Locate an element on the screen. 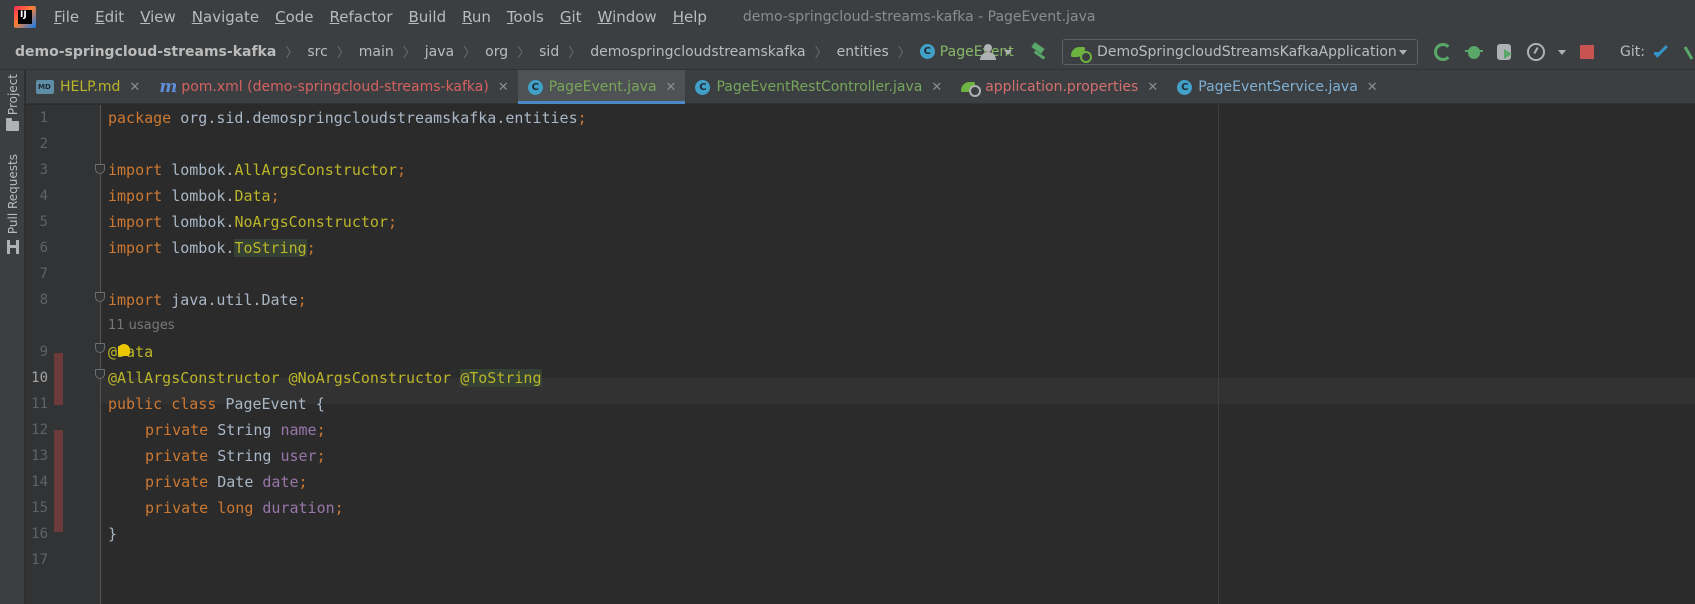 The width and height of the screenshot is (1695, 604). line-number: 4 is located at coordinates (43, 196).